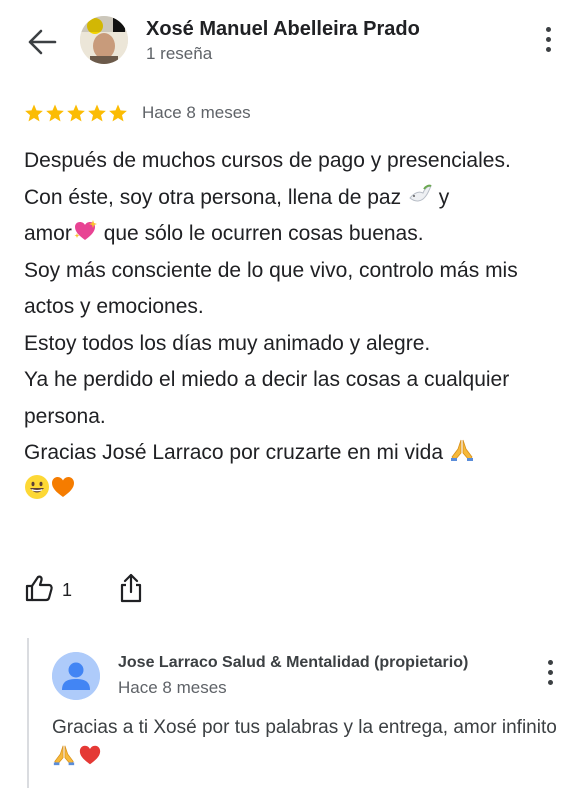  What do you see at coordinates (67, 589) in the screenshot?
I see `like-count: 1` at bounding box center [67, 589].